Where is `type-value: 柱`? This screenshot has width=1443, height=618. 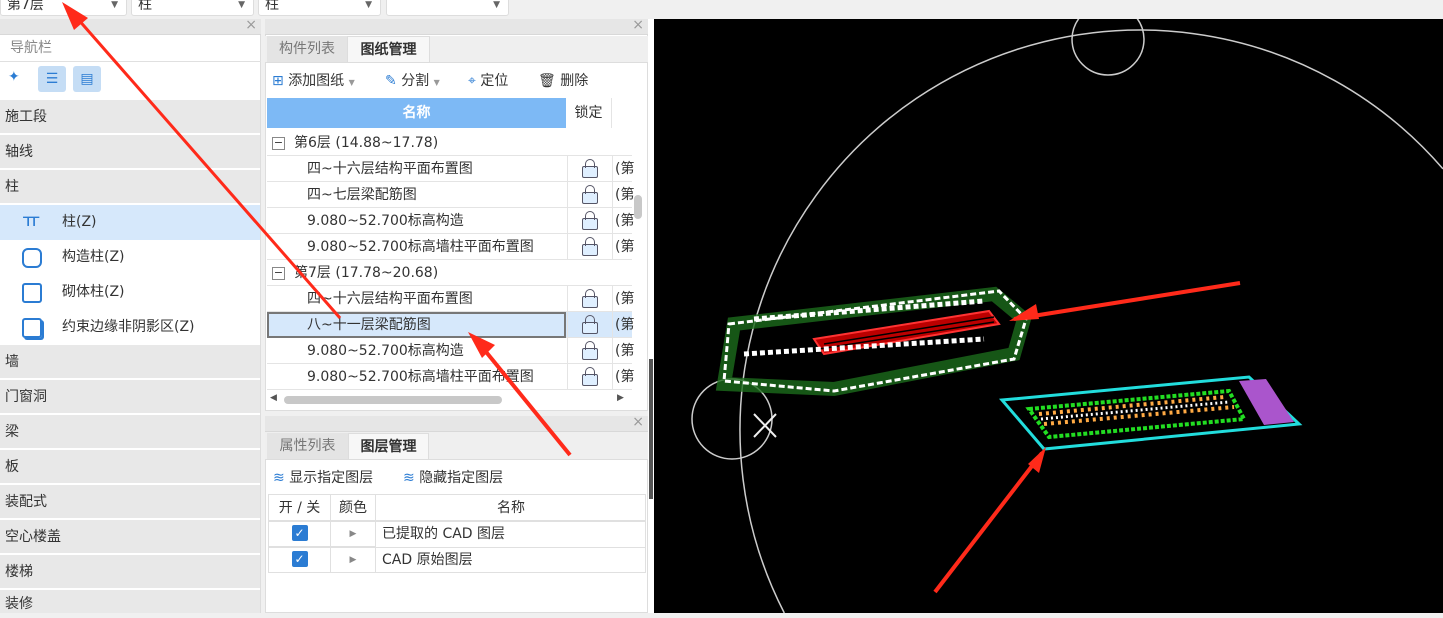
type-value: 柱 is located at coordinates (145, 6).